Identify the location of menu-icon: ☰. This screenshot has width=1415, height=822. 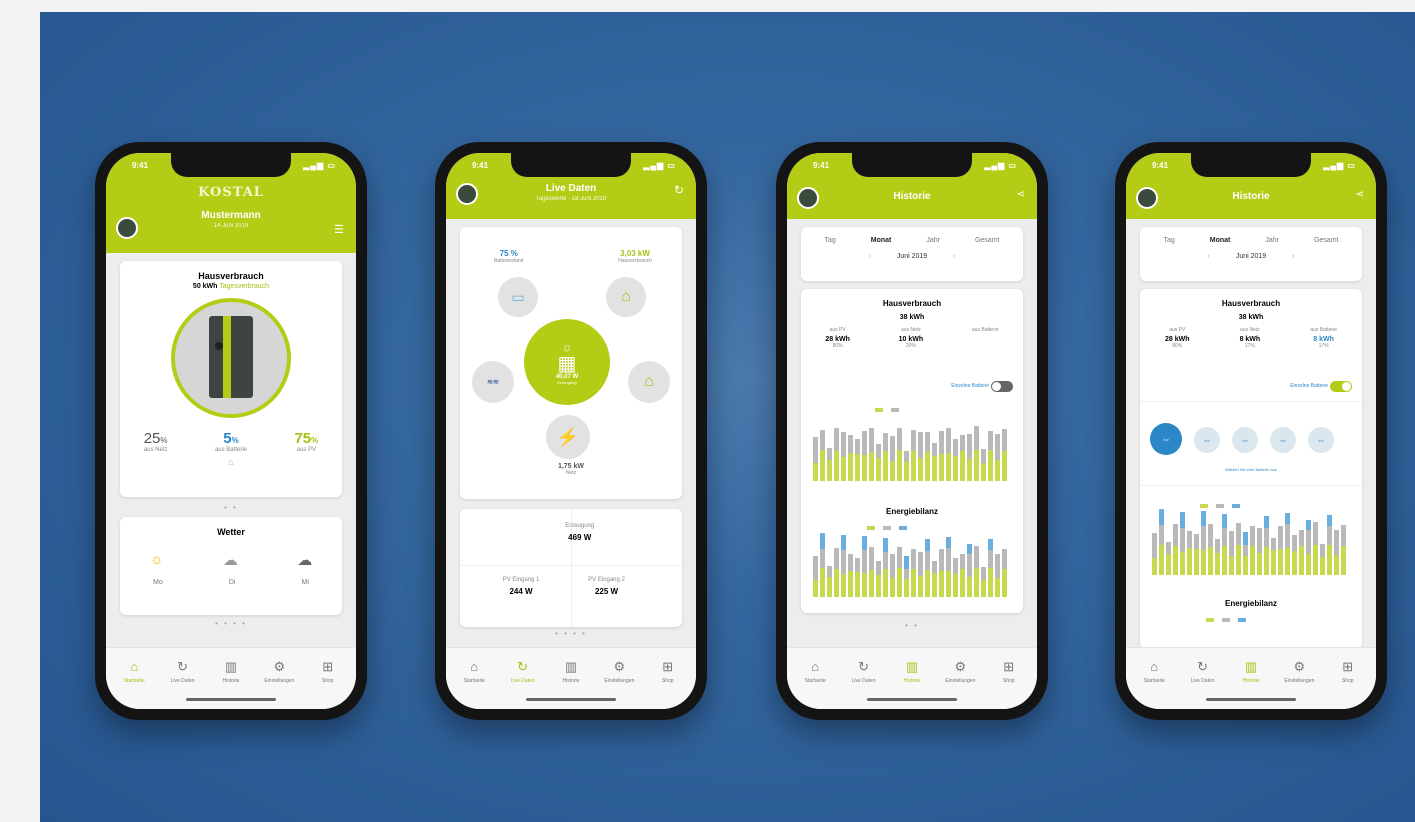
(339, 229).